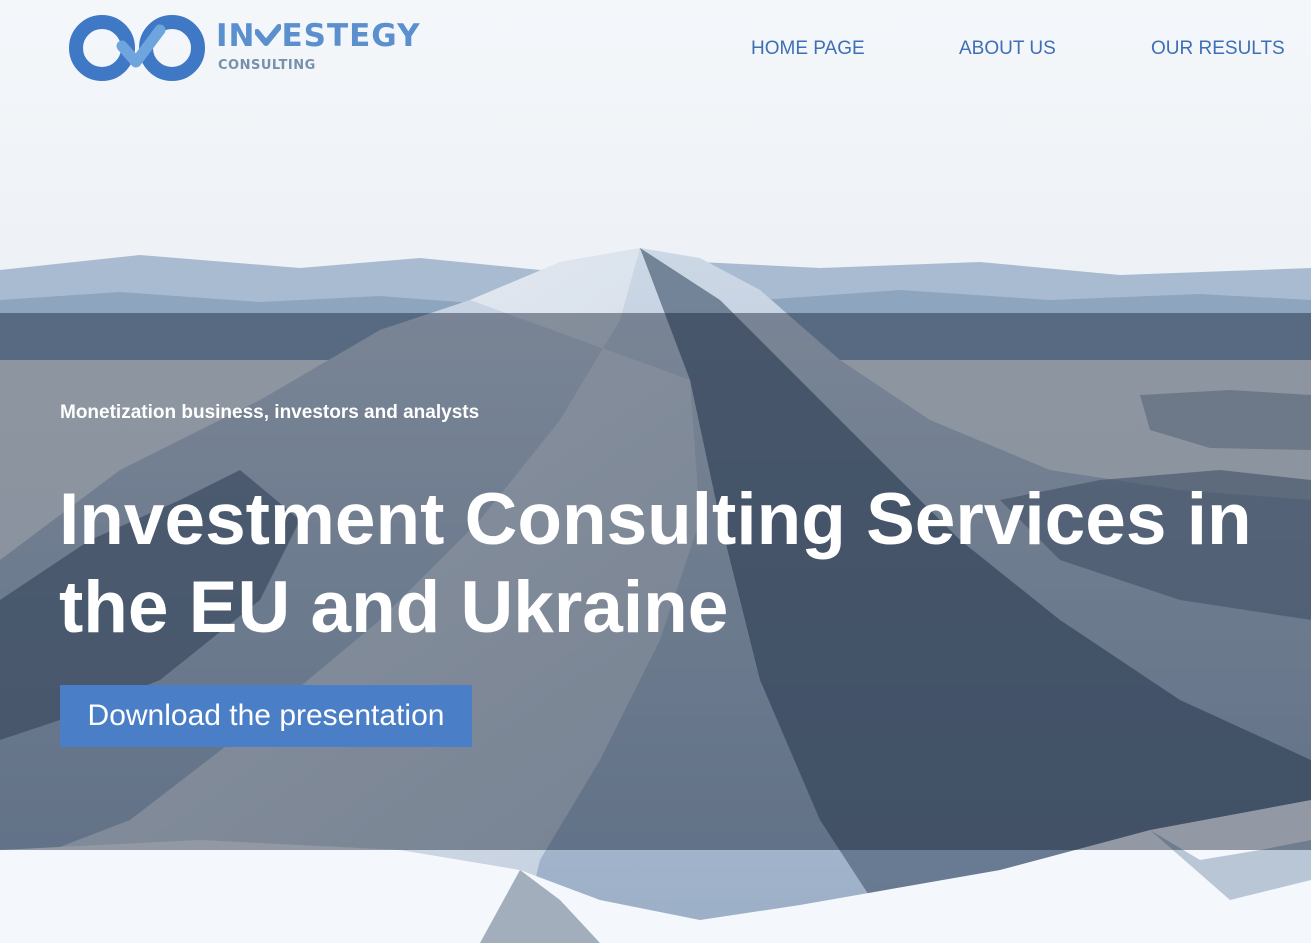 This screenshot has height=943, width=1311. I want to click on nav-about-us: ABOUT US, so click(1007, 49).